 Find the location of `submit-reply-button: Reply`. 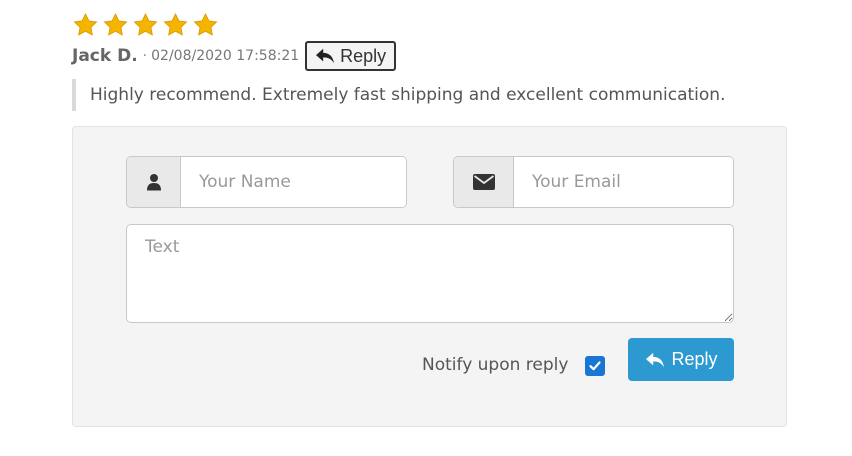

submit-reply-button: Reply is located at coordinates (681, 359).